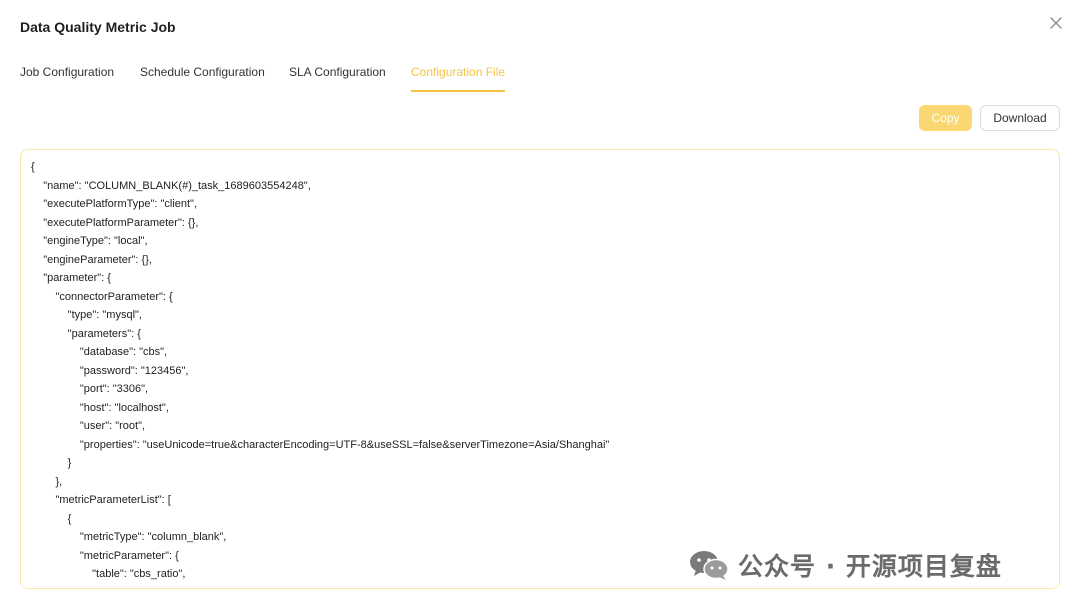 Image resolution: width=1080 pixels, height=608 pixels. What do you see at coordinates (115, 222) in the screenshot?
I see `code-line: "executePlatformParameter": {},` at bounding box center [115, 222].